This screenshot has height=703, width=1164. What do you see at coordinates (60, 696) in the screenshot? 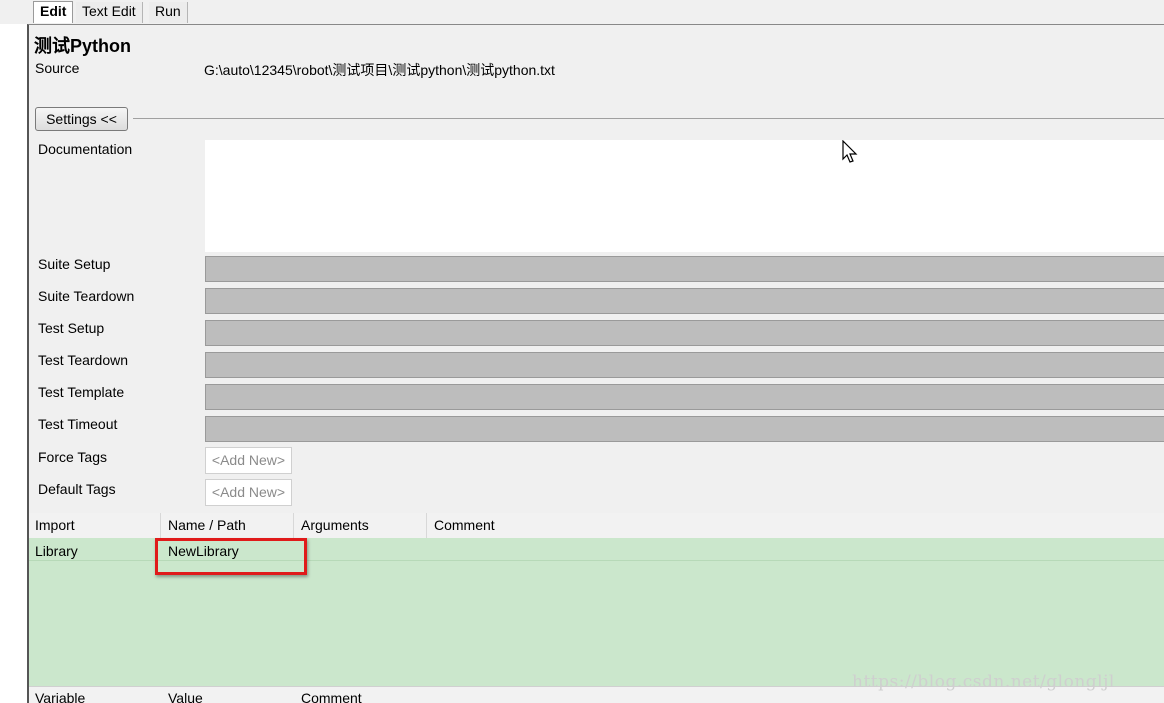
I see `column-header-variable: Variable` at bounding box center [60, 696].